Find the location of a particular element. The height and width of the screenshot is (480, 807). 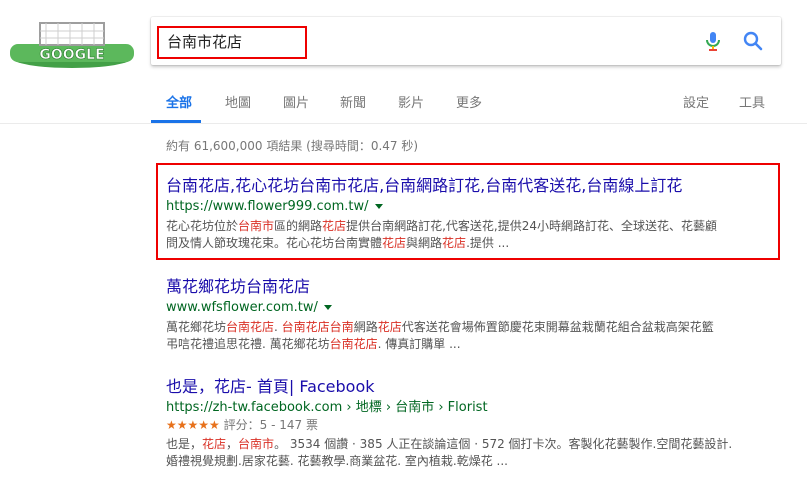

result-url: www.wfsflower.com.tw/ is located at coordinates (471, 308).